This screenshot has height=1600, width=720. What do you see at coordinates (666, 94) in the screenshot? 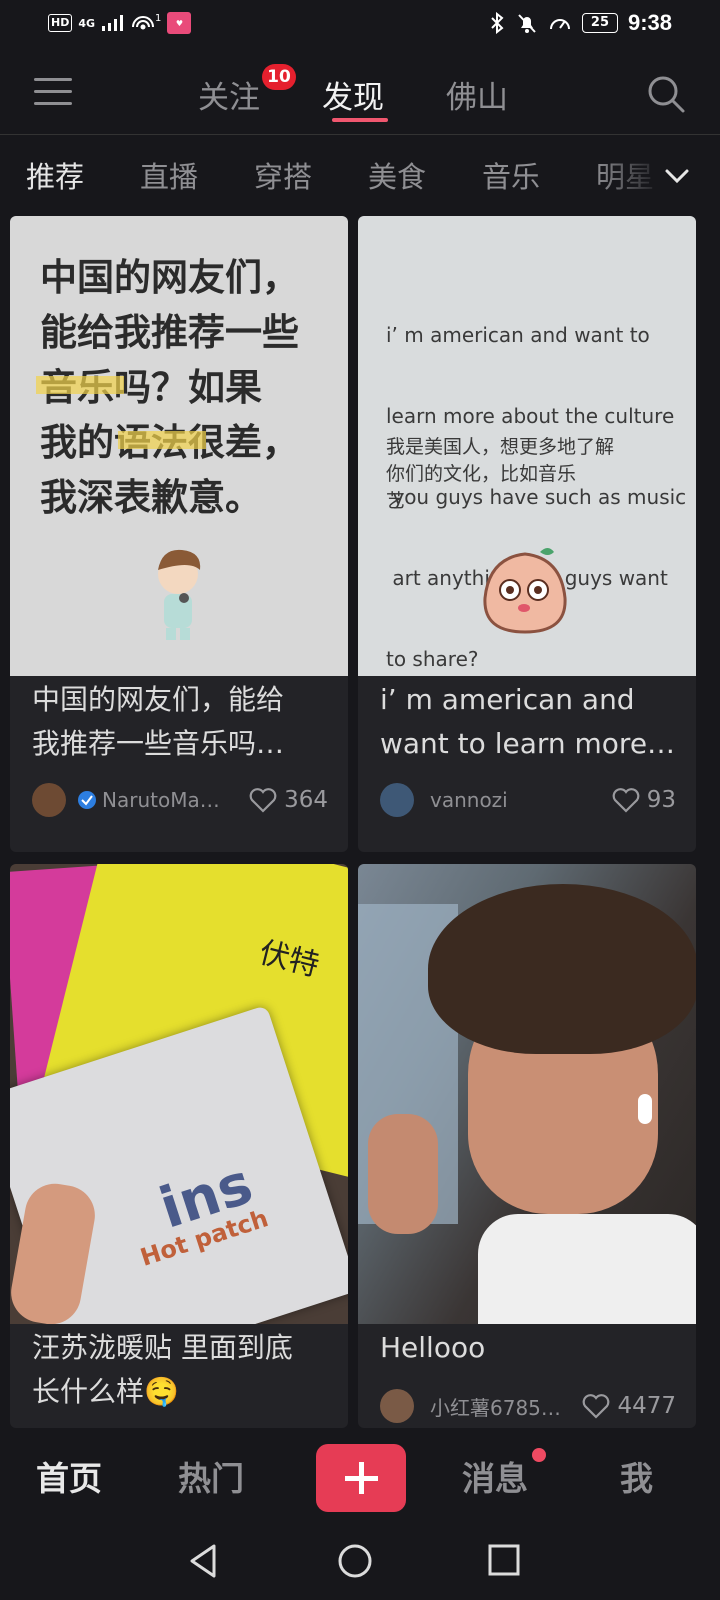
I see `search-icon` at bounding box center [666, 94].